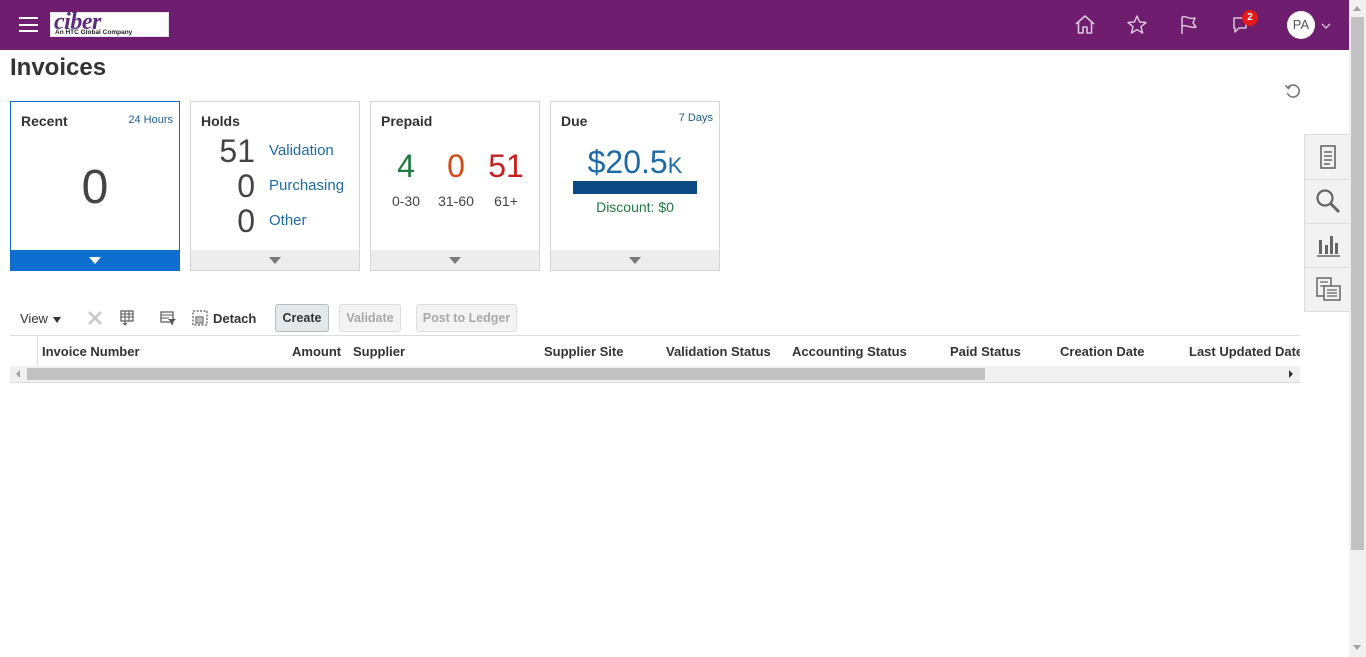 The width and height of the screenshot is (1366, 657). What do you see at coordinates (466, 318) in the screenshot?
I see `post-to-ledger-button: Post to Ledger` at bounding box center [466, 318].